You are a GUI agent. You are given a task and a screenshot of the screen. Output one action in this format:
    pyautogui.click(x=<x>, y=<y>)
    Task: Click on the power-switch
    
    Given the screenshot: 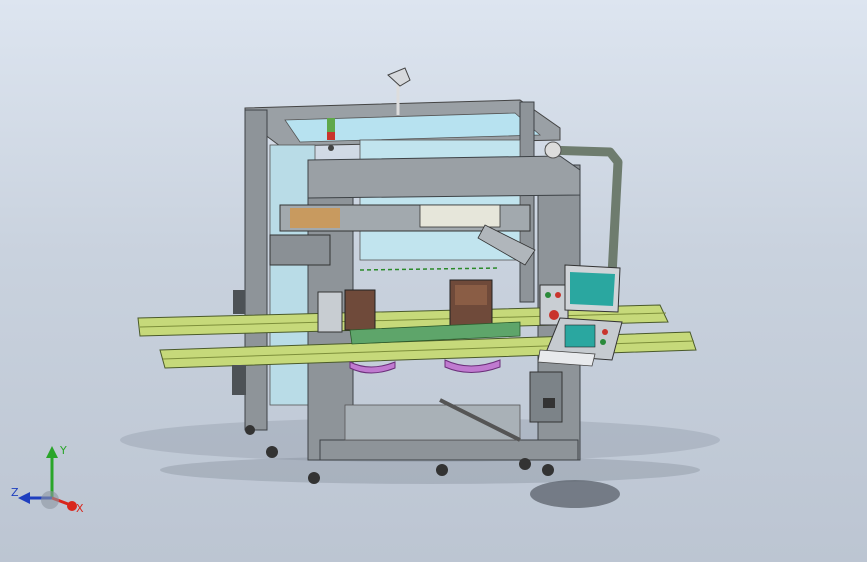 What is the action you would take?
    pyautogui.click(x=549, y=403)
    